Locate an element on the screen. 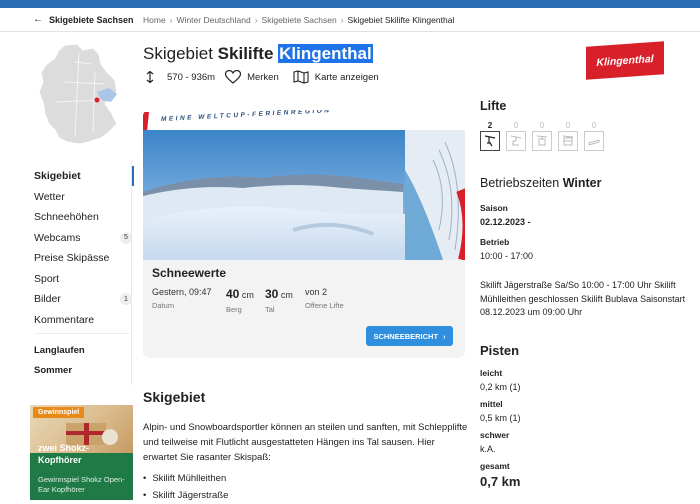 This screenshot has width=700, height=504. title-bold: Skilifte is located at coordinates (245, 53).